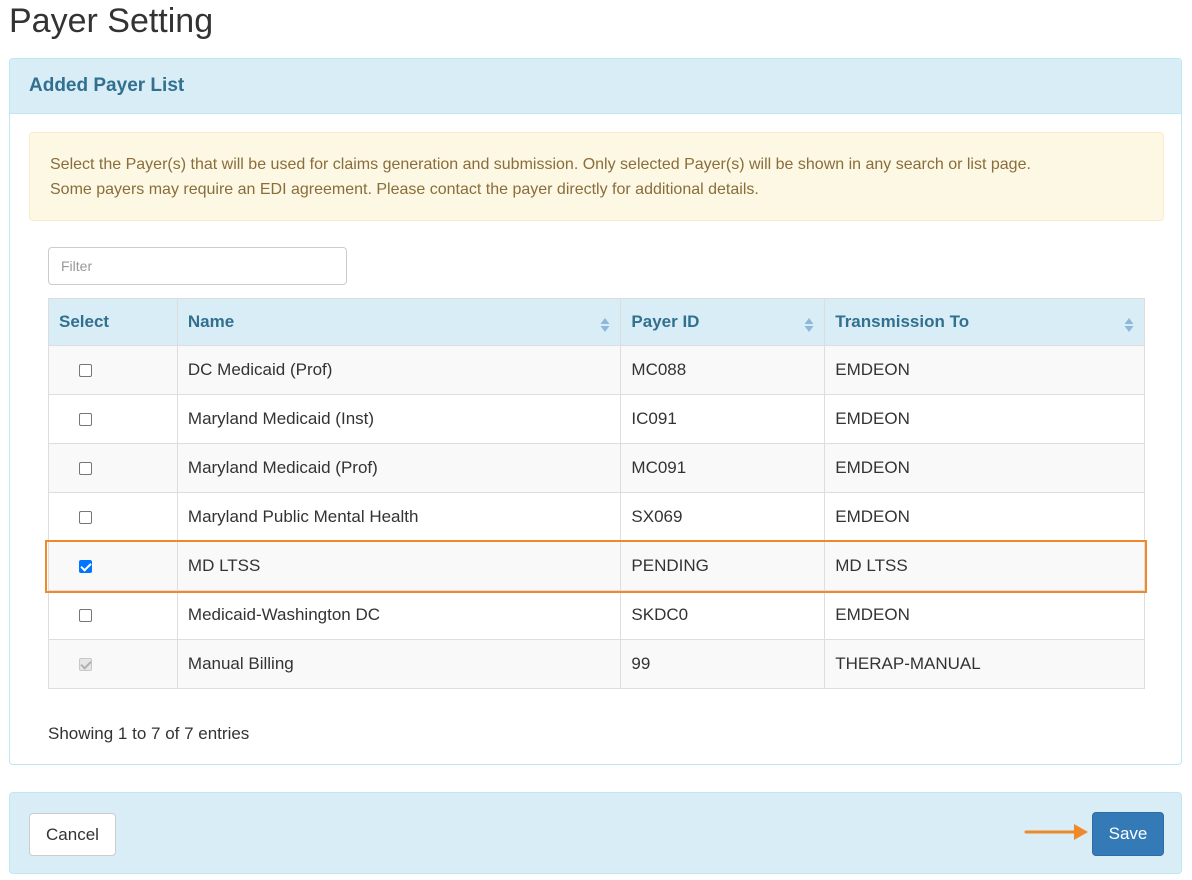 Image resolution: width=1192 pixels, height=880 pixels. What do you see at coordinates (111, 21) in the screenshot?
I see `page-title: Payer Setting` at bounding box center [111, 21].